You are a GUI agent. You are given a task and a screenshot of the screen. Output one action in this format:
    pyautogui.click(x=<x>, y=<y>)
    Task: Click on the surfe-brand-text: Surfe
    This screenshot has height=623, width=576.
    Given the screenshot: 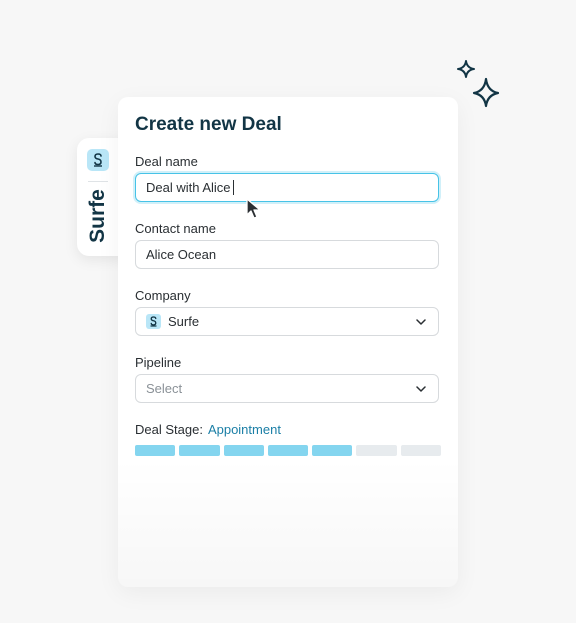 What is the action you would take?
    pyautogui.click(x=97, y=216)
    